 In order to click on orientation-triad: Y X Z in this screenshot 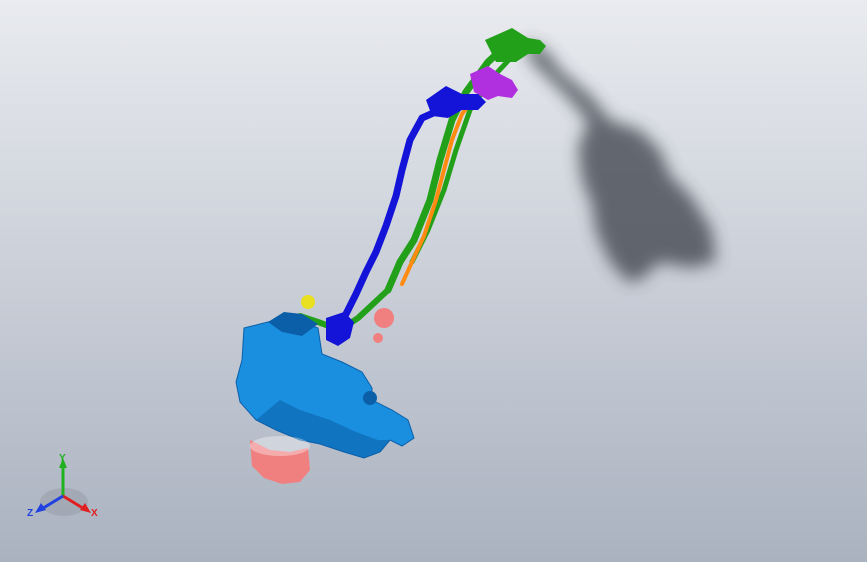, I will do `click(62, 486)`.